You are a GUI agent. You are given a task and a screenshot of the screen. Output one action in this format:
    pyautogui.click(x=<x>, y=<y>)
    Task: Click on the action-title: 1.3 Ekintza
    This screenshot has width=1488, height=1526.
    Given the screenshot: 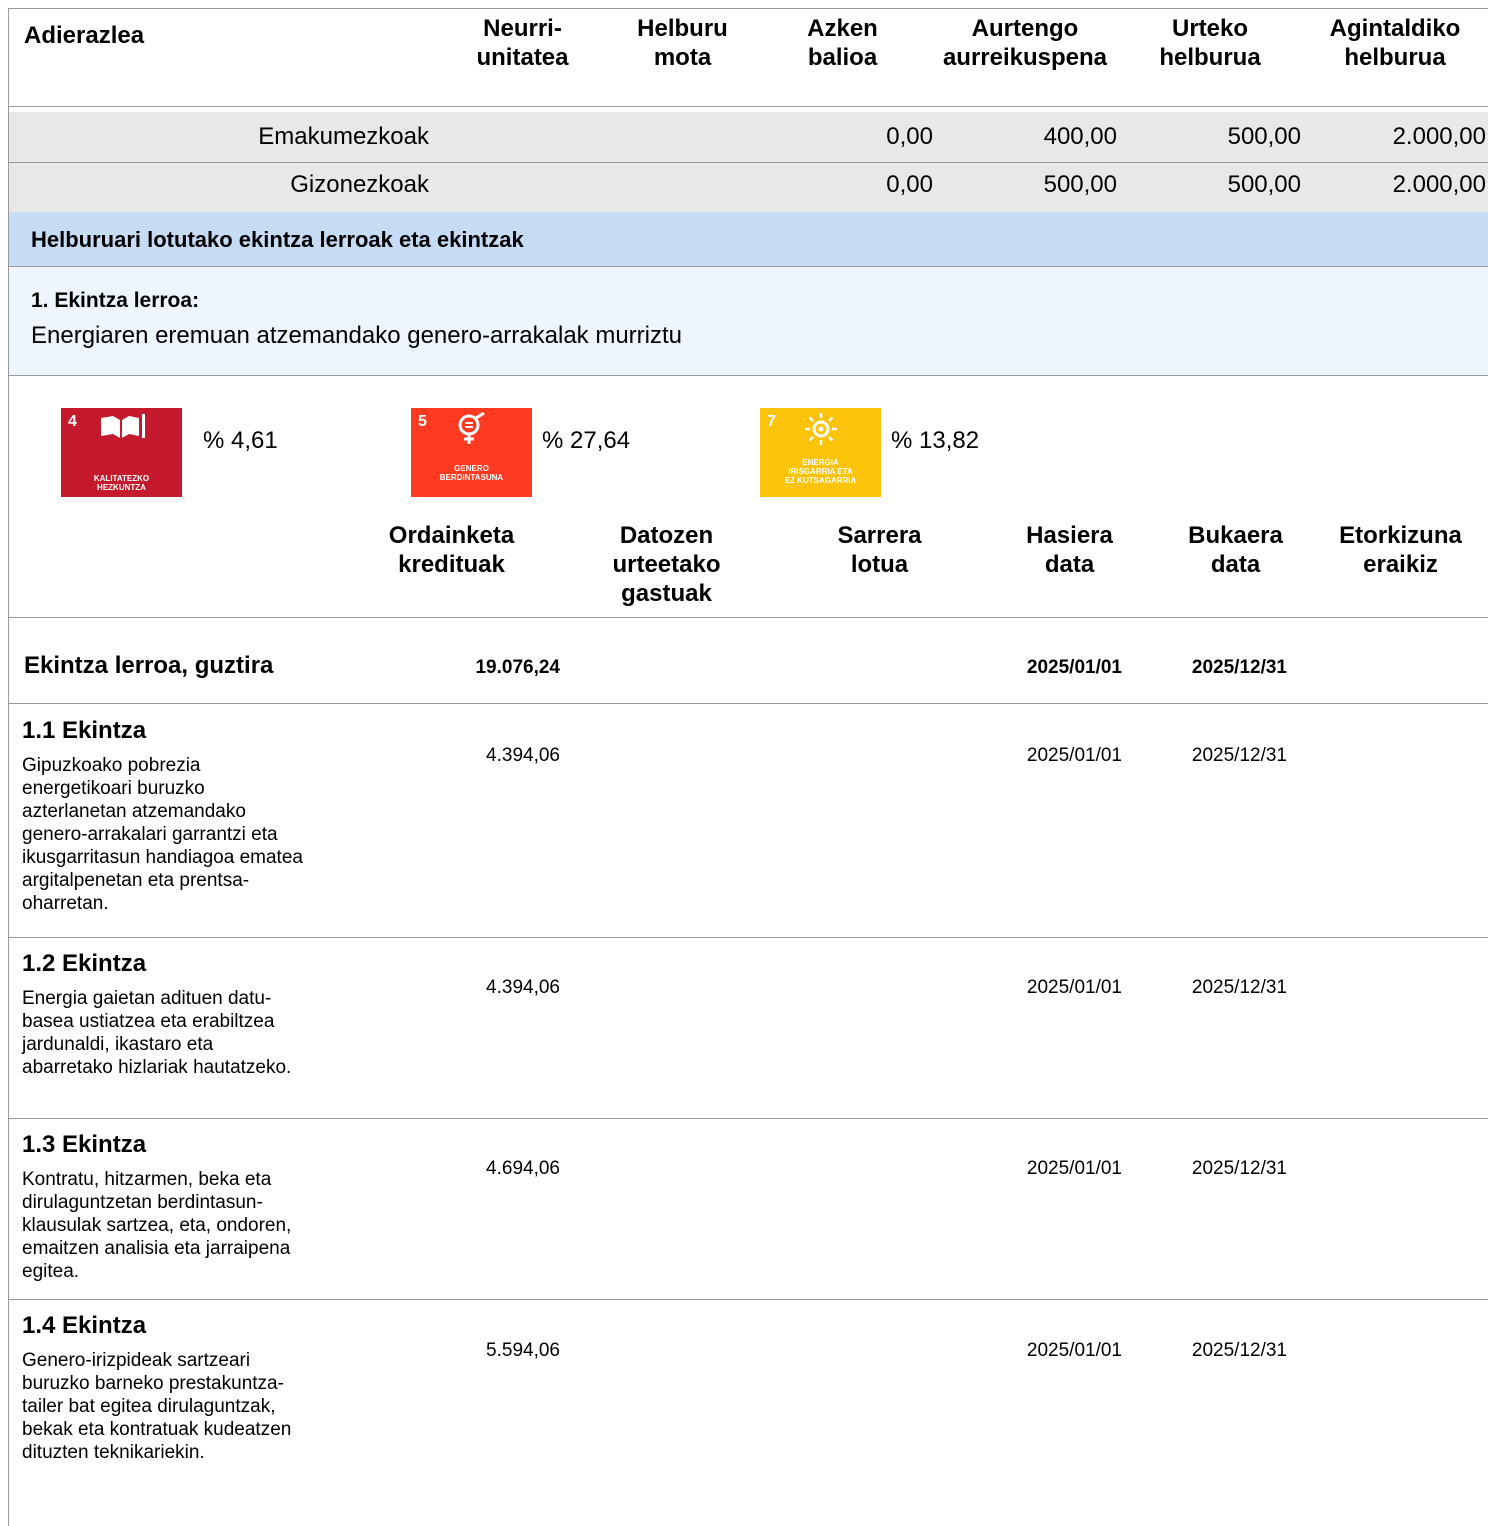 What is the action you would take?
    pyautogui.click(x=84, y=1144)
    